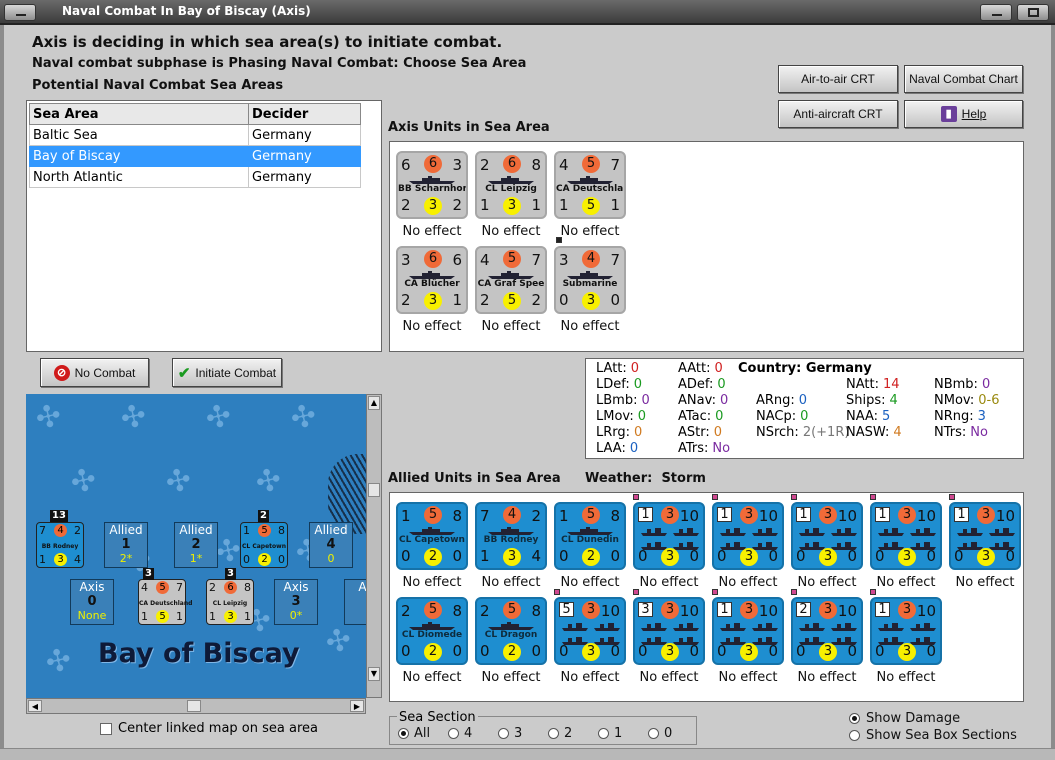  Describe the element at coordinates (304, 114) in the screenshot. I see `col-decider: Decider` at that location.